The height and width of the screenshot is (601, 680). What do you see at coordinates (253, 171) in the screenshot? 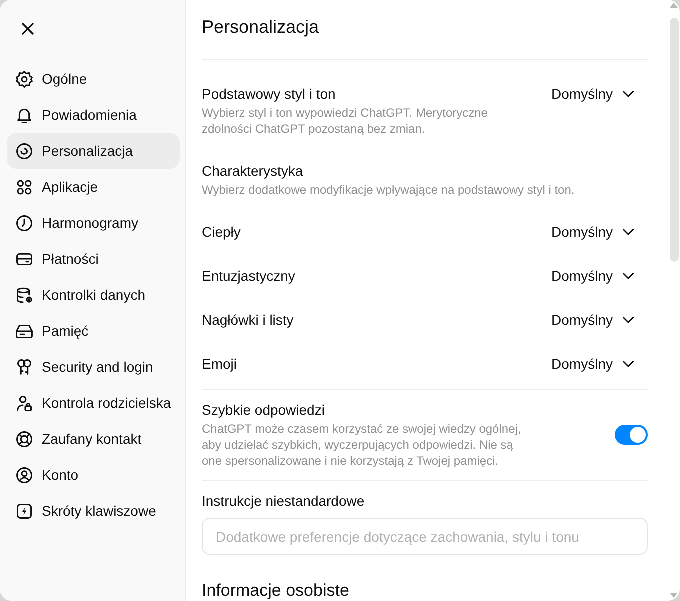
I see `setting-label: Charakterystyka` at bounding box center [253, 171].